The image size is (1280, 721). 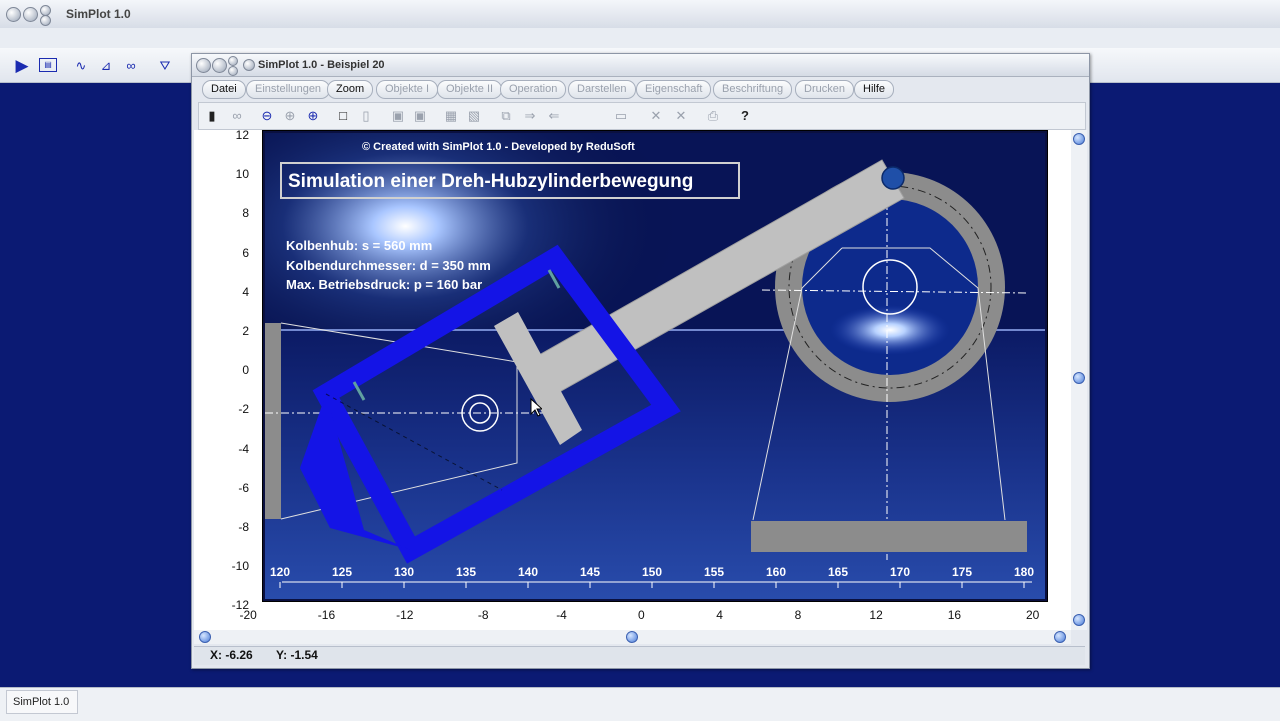 What do you see at coordinates (343, 116) in the screenshot?
I see `rectangle-icon: □` at bounding box center [343, 116].